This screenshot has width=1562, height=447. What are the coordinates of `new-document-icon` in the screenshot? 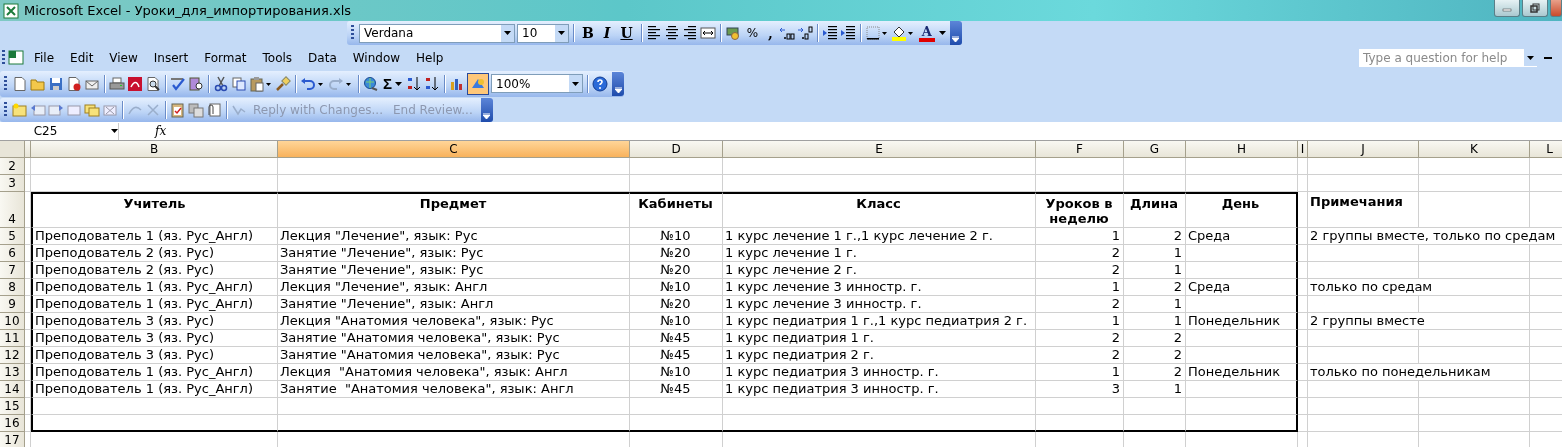 It's located at (20, 83).